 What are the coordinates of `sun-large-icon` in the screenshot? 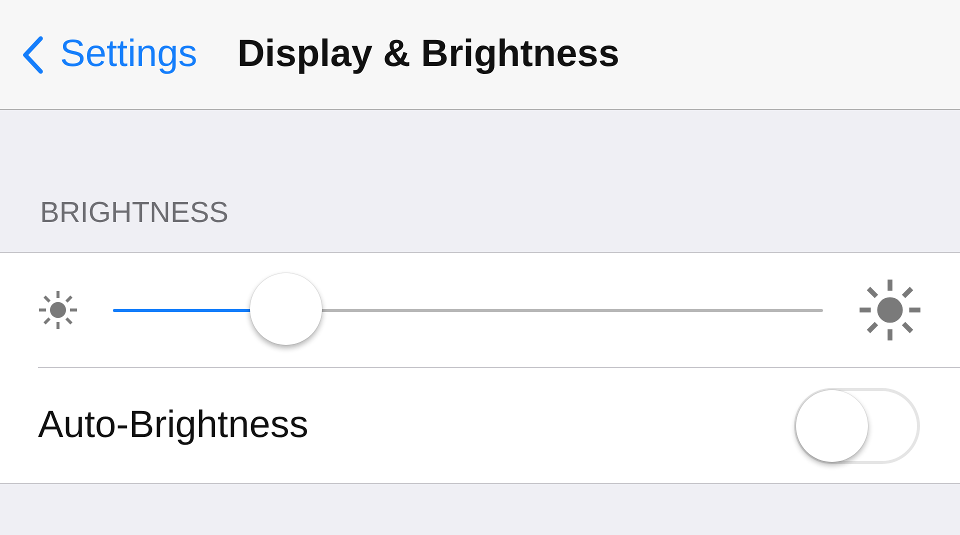 It's located at (890, 310).